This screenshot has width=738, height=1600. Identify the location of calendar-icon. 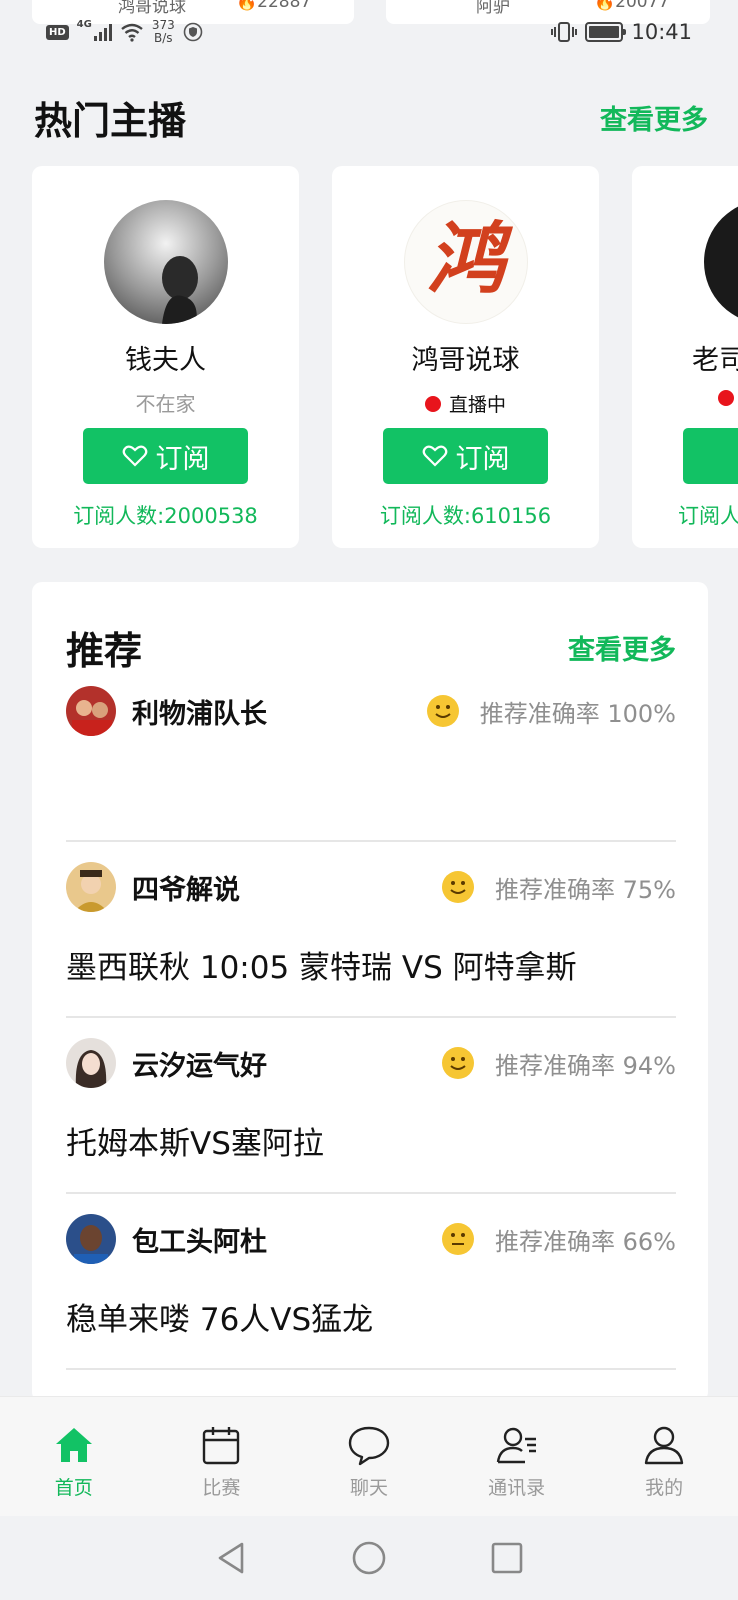
(221, 1446).